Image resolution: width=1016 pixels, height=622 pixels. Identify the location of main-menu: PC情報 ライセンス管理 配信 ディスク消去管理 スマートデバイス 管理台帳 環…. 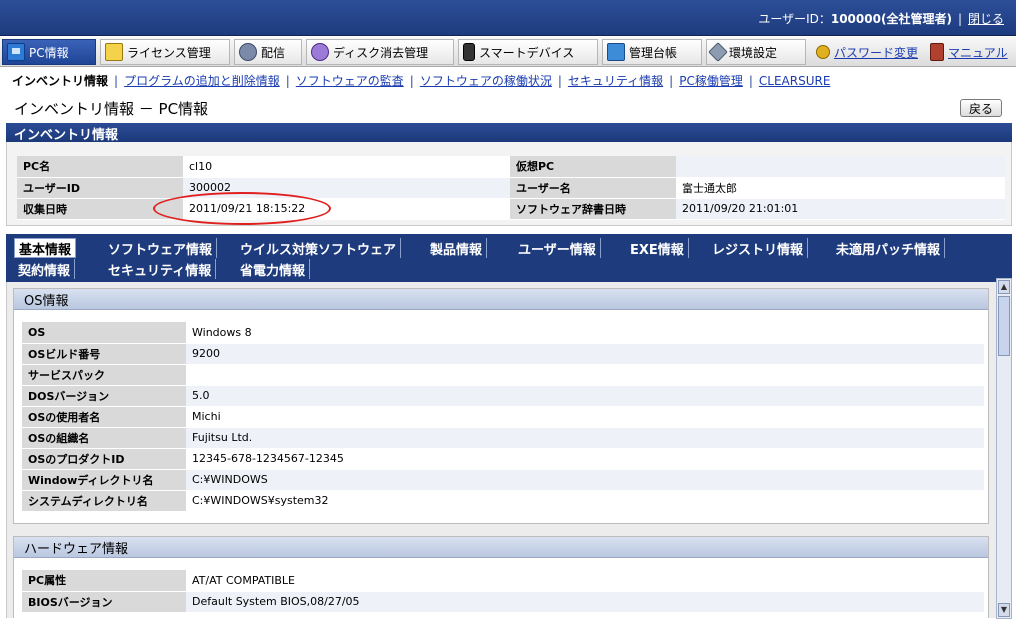
(508, 52).